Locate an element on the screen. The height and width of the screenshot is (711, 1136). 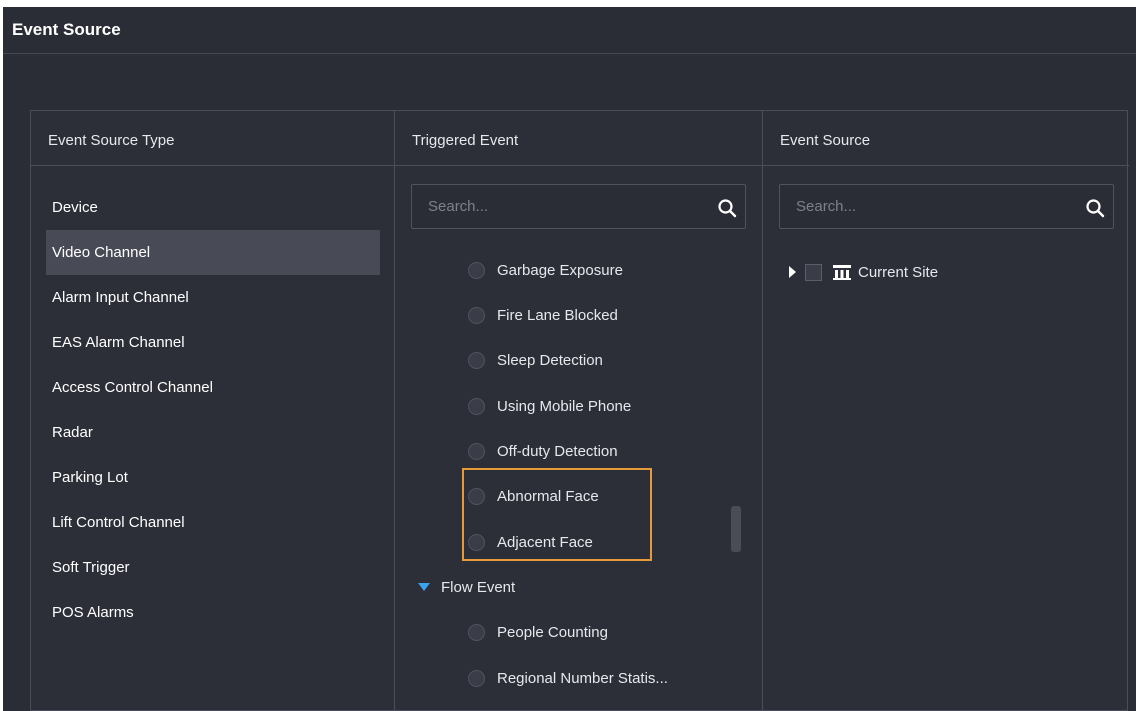
top-edge is located at coordinates (568, 3).